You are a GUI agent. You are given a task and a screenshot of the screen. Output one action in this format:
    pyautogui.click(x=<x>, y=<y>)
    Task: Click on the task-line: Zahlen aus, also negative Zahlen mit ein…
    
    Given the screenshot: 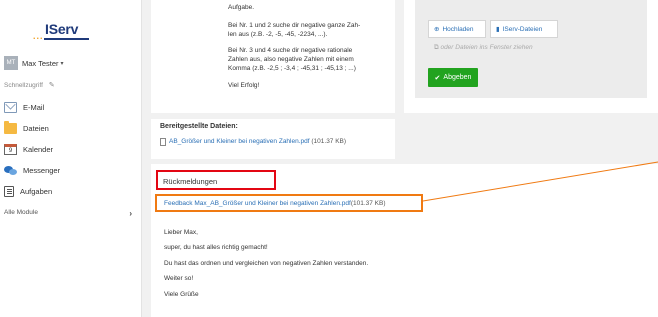 What is the action you would take?
    pyautogui.click(x=291, y=59)
    